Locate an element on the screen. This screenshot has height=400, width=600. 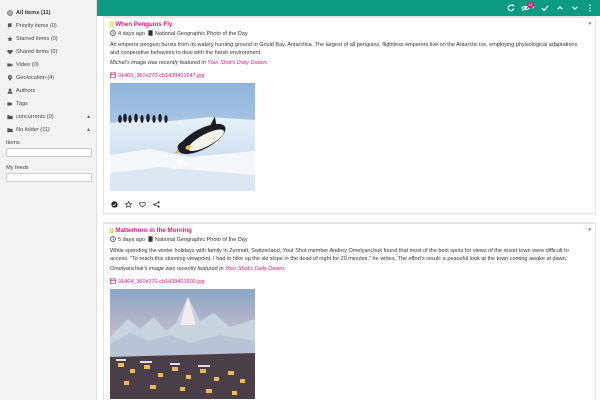
previous-icon is located at coordinates (559, 8).